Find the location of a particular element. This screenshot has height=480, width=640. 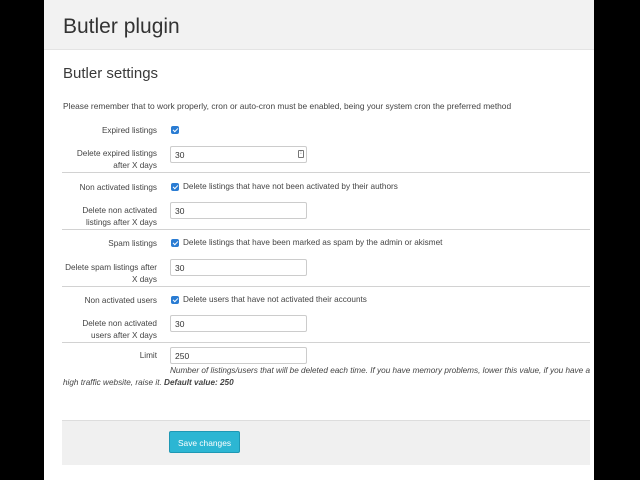

label-line: after X days is located at coordinates (135, 165).